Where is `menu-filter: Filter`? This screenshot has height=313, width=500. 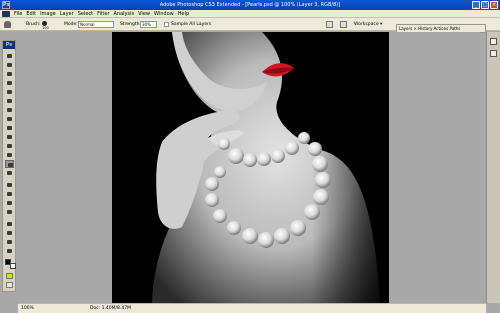
menu-filter: Filter is located at coordinates (103, 14).